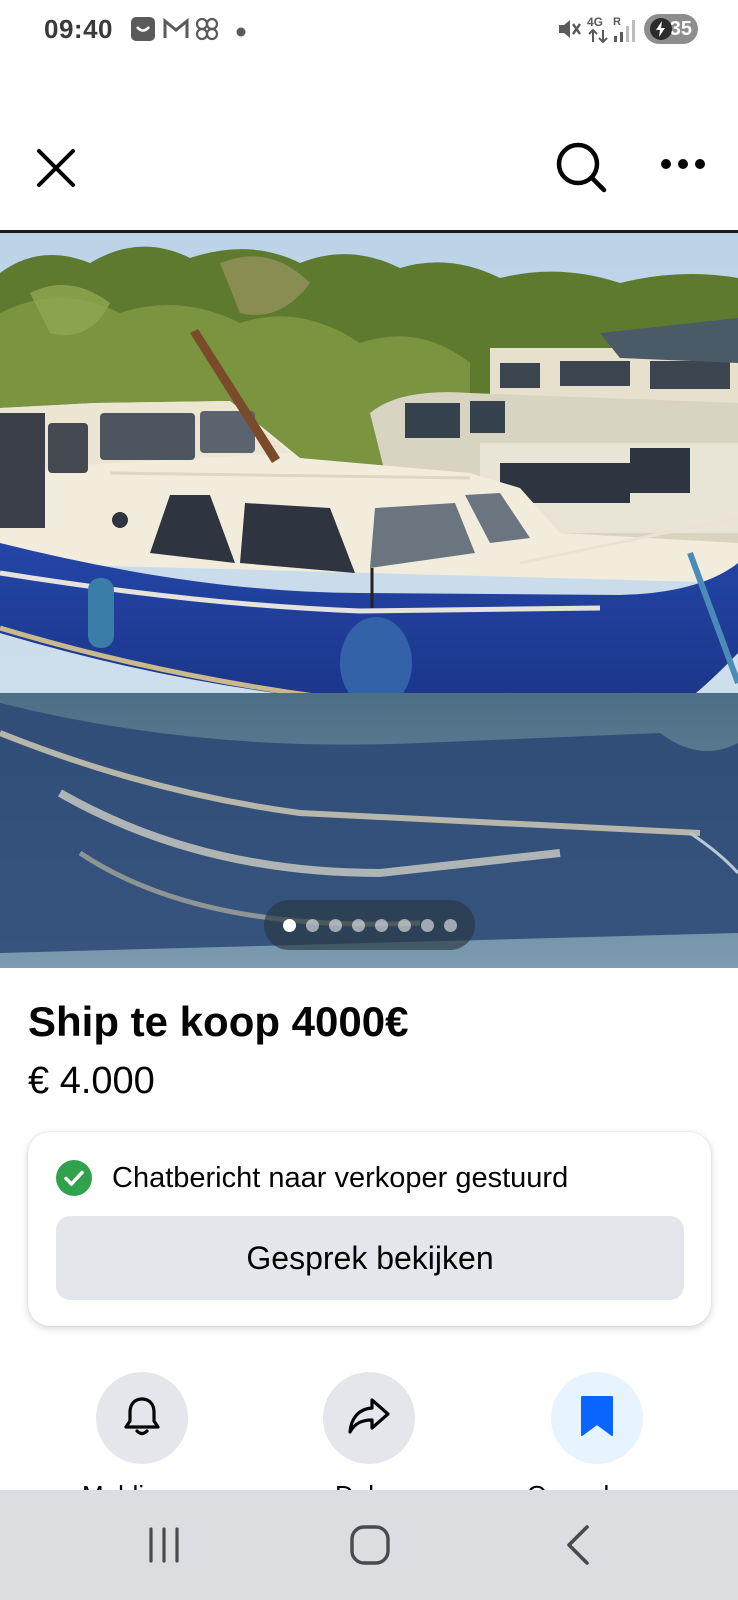 The width and height of the screenshot is (738, 1600). What do you see at coordinates (74, 1178) in the screenshot?
I see `check-circle-icon` at bounding box center [74, 1178].